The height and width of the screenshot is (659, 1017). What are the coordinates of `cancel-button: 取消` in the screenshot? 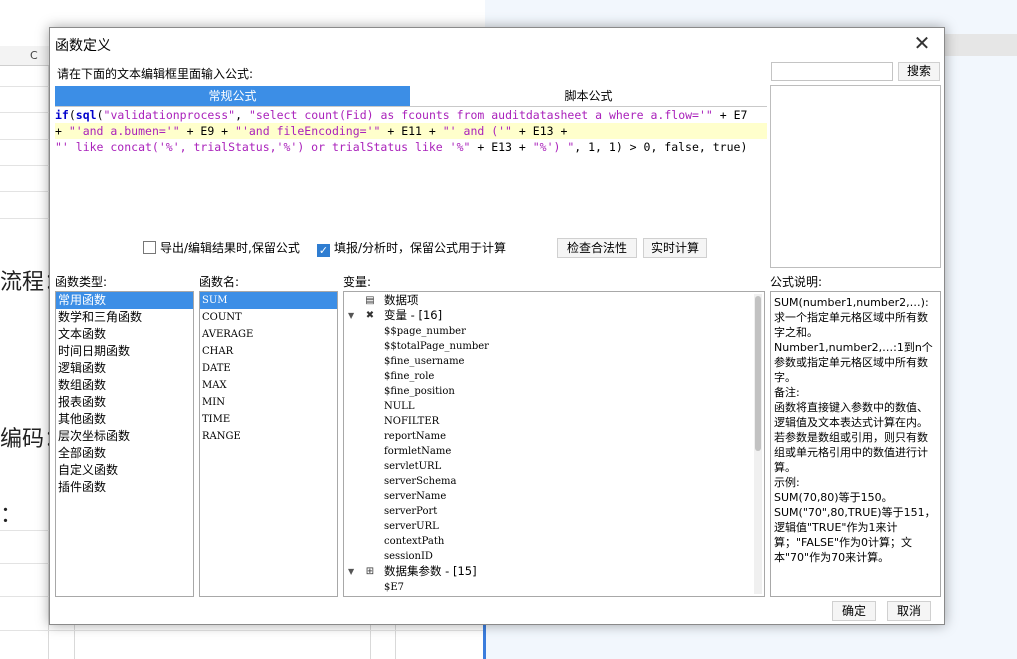 It's located at (909, 611).